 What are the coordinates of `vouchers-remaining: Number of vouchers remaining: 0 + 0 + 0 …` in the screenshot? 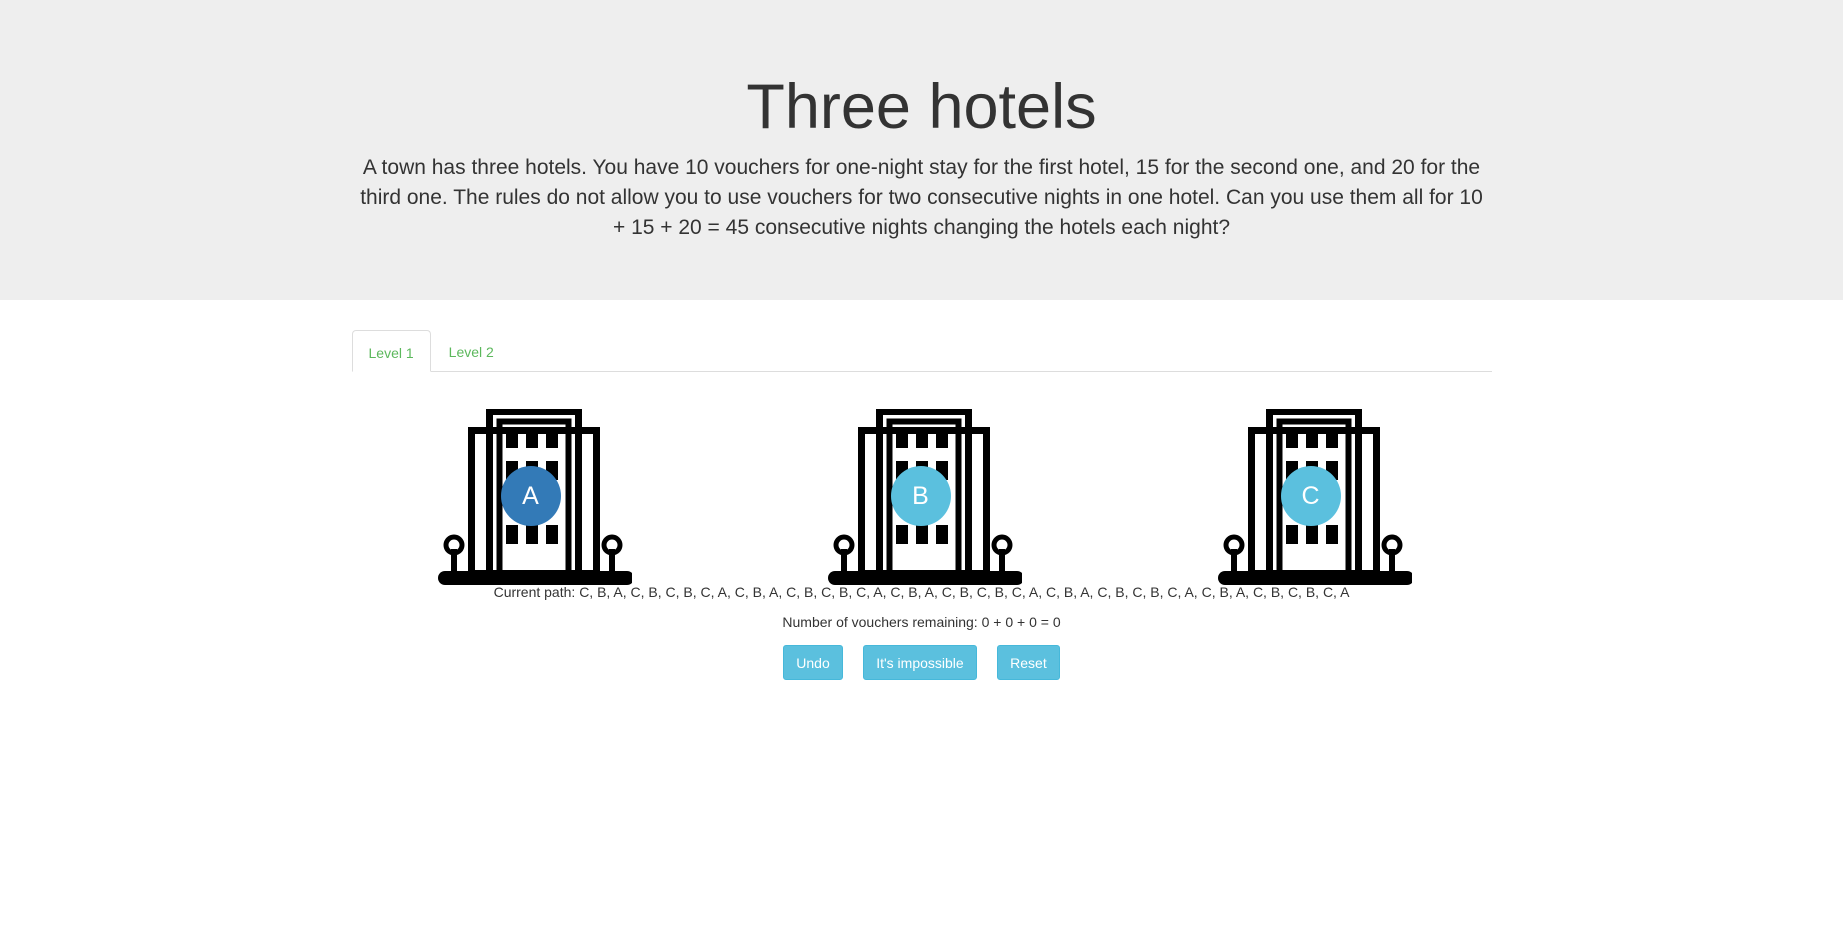 It's located at (922, 622).